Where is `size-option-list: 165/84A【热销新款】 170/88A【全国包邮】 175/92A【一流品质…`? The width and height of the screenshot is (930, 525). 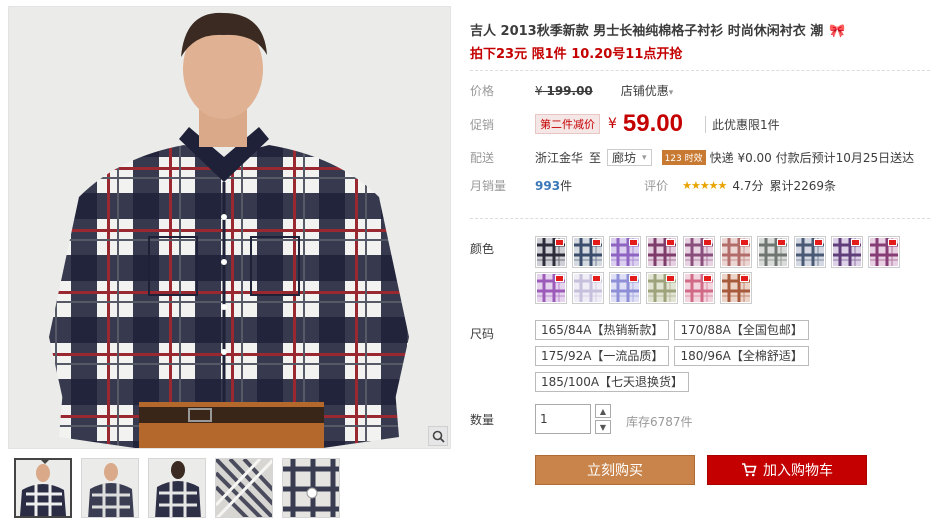 size-option-list: 165/84A【热销新款】 170/88A【全国包邮】 175/92A【一流品质… is located at coordinates (675, 356).